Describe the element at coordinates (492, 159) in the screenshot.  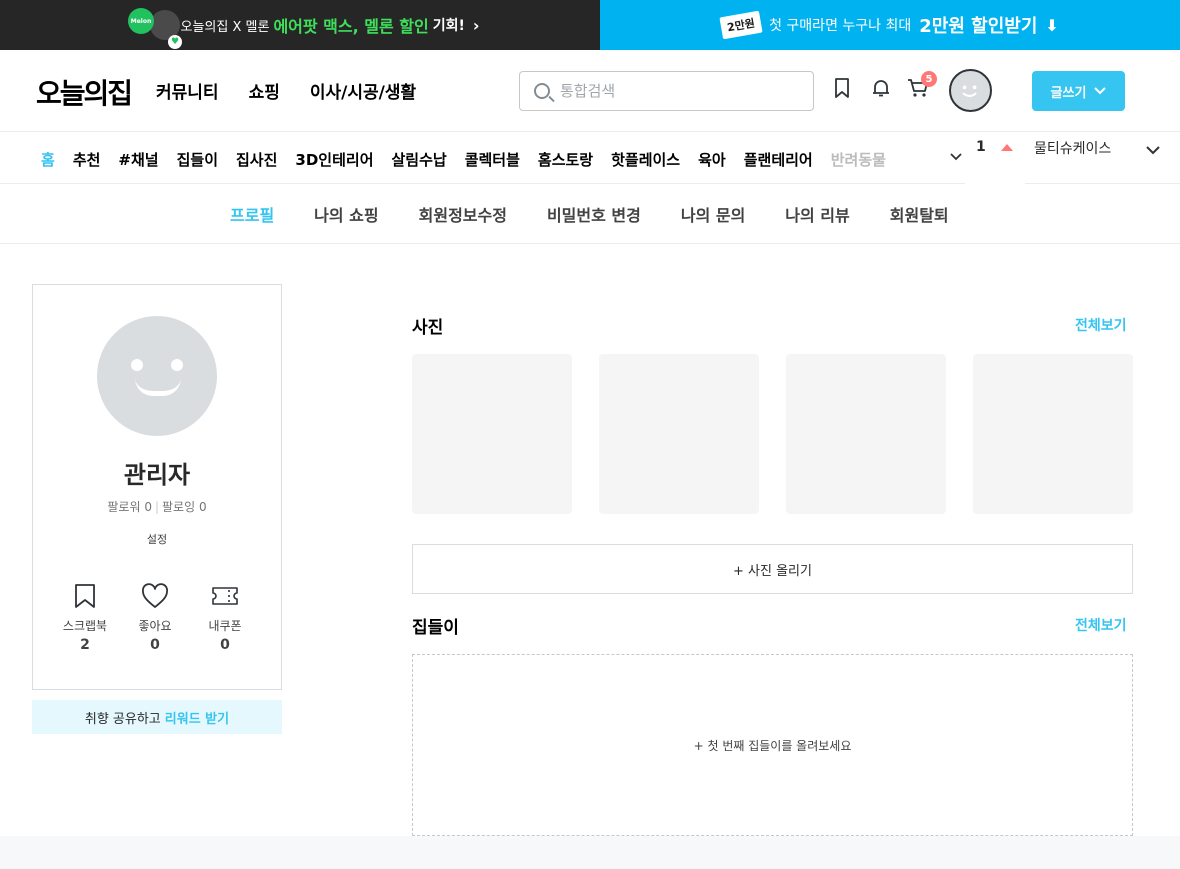
I see `category-item: 콜렉터블` at that location.